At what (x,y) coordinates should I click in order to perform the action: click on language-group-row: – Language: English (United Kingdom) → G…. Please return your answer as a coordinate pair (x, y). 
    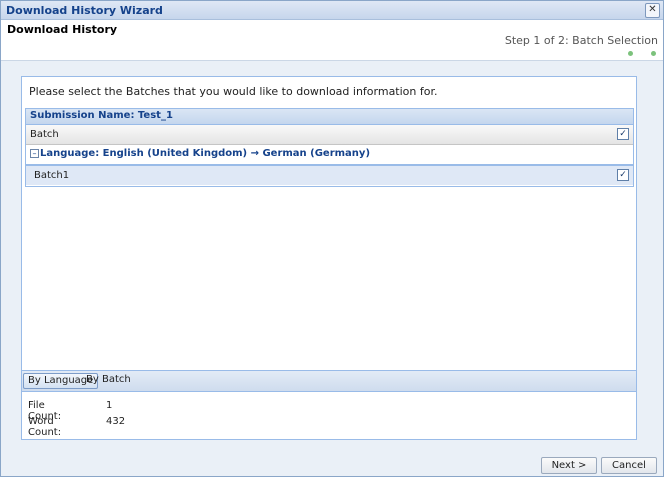
    Looking at the image, I should click on (329, 155).